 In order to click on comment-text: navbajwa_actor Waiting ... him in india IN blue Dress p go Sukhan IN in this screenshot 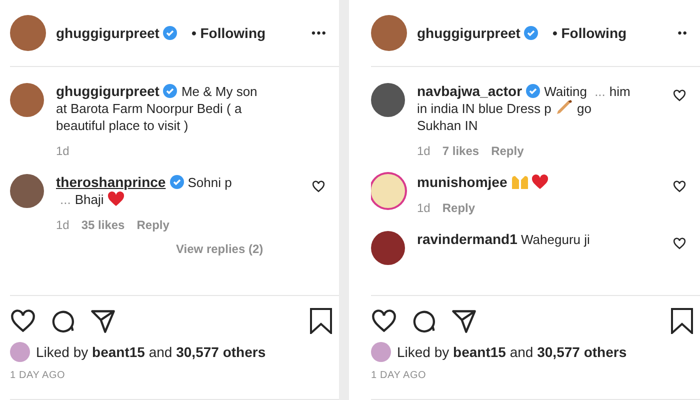, I will do `click(524, 108)`.